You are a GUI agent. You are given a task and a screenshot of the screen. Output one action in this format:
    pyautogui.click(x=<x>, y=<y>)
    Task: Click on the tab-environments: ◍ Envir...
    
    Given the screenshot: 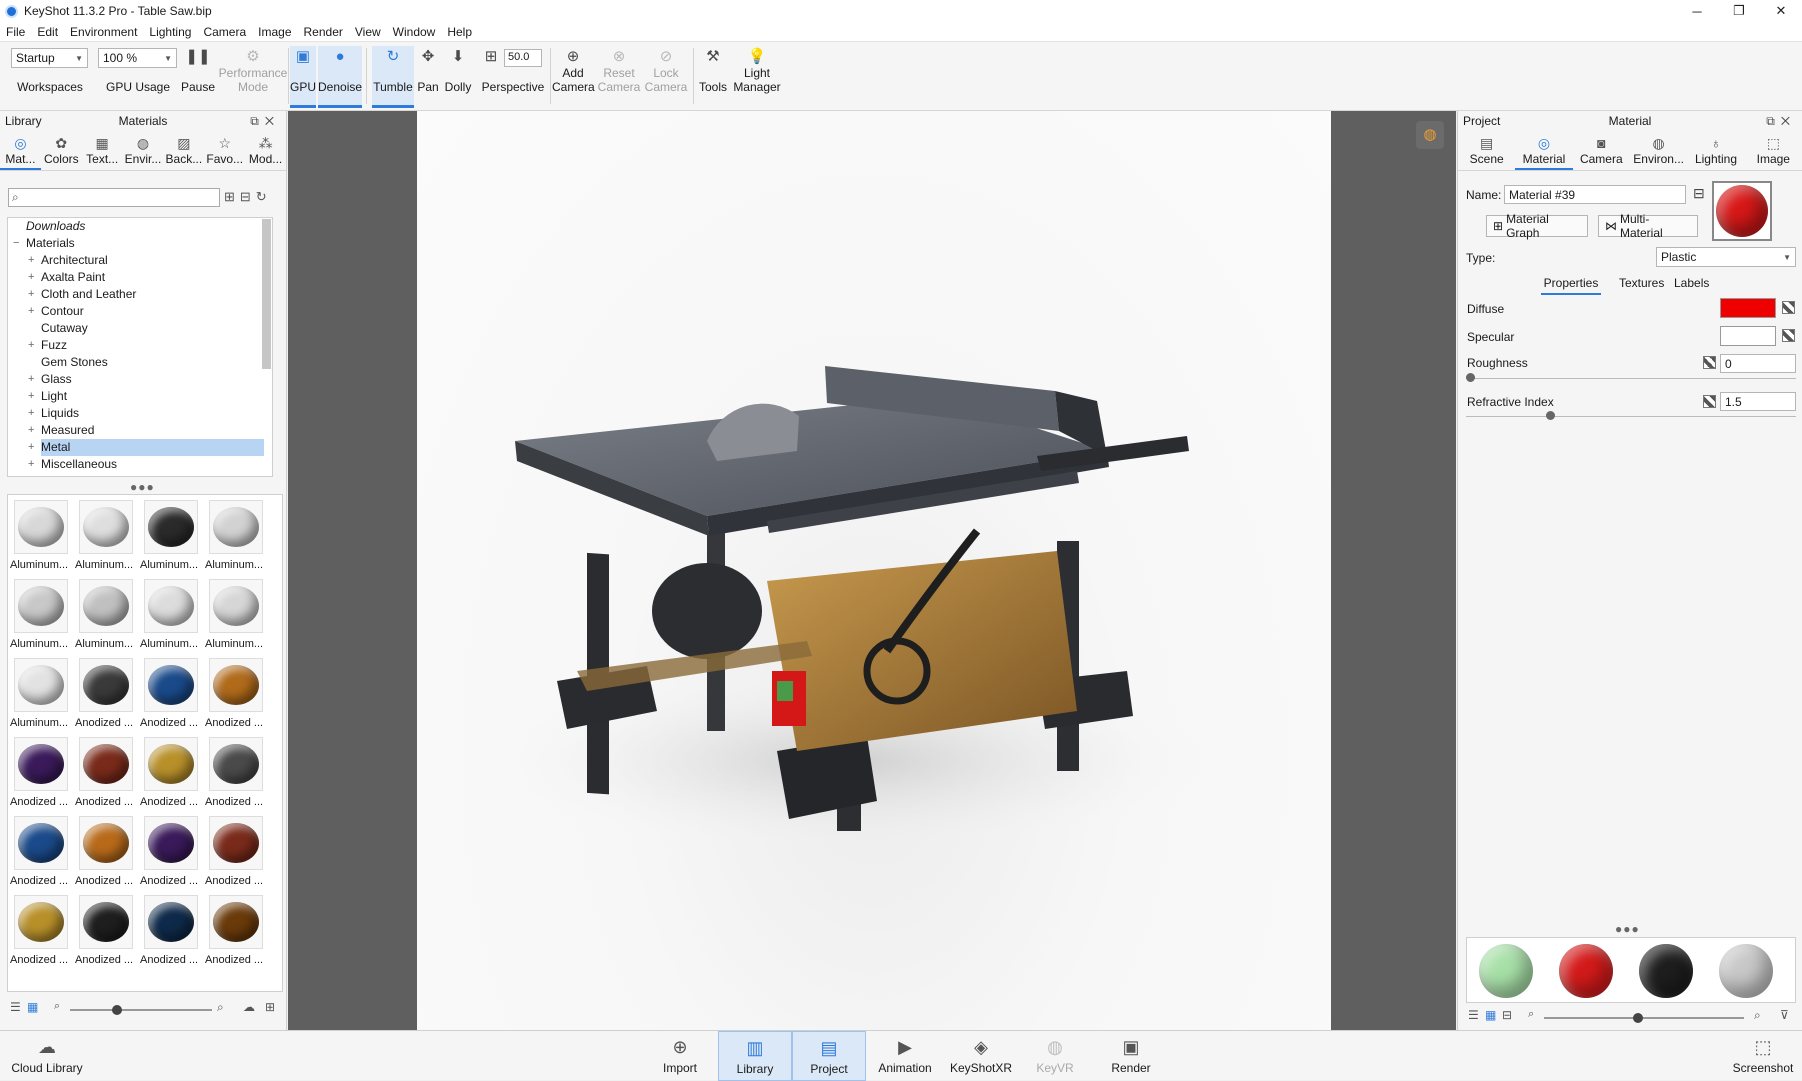 What is the action you would take?
    pyautogui.click(x=143, y=150)
    